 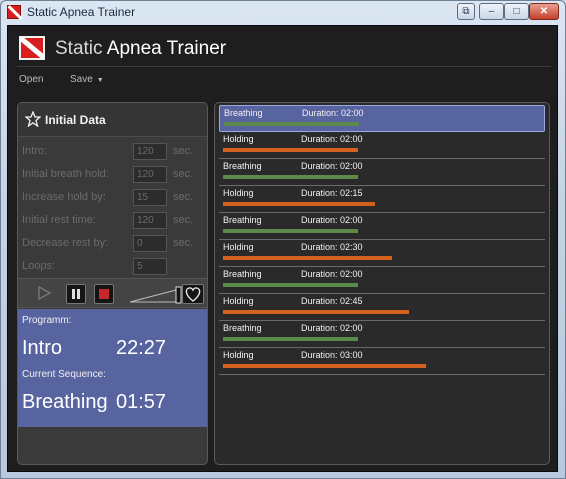 I want to click on heart-icon, so click(x=193, y=294).